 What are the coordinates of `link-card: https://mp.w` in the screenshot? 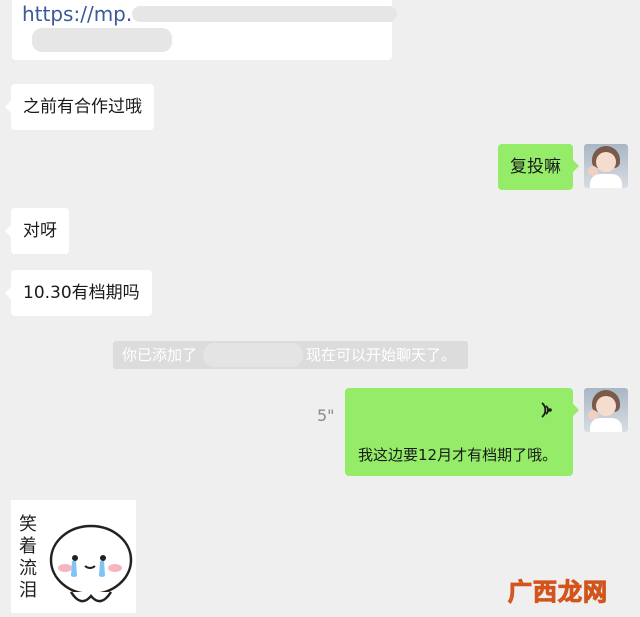 It's located at (204, 30).